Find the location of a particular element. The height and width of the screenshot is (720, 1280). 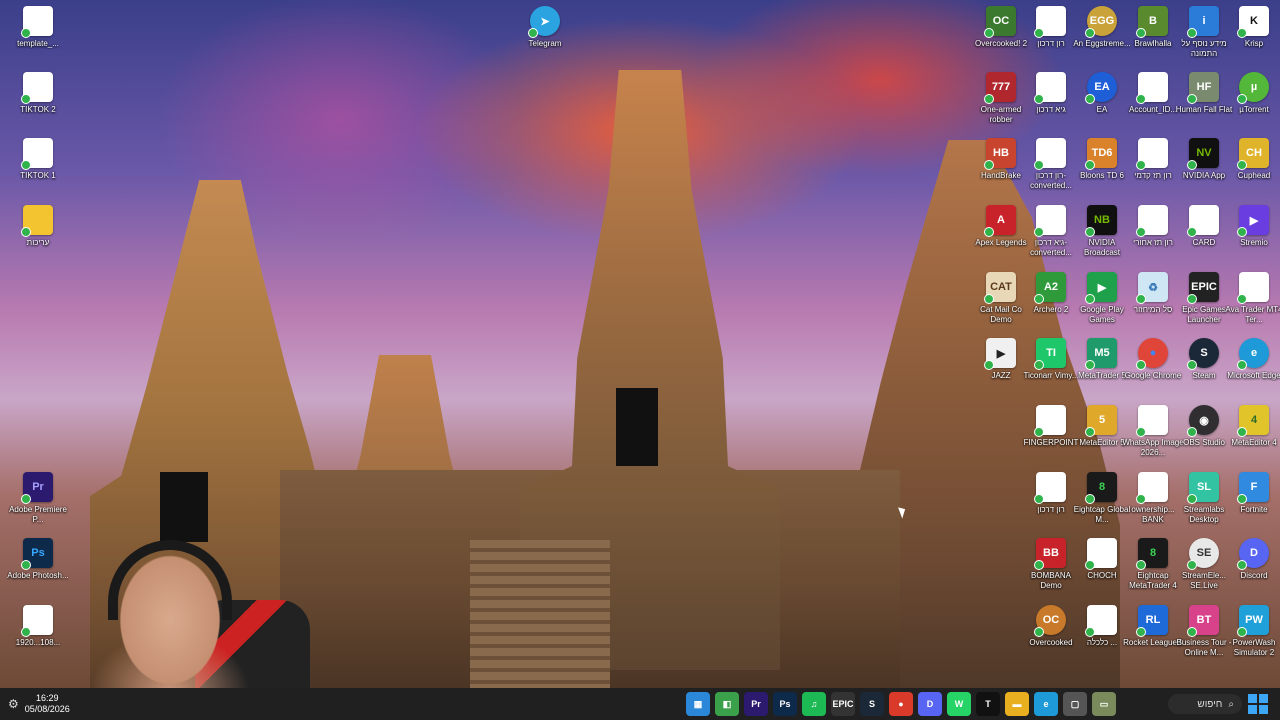

temple-stairs is located at coordinates (540, 614).